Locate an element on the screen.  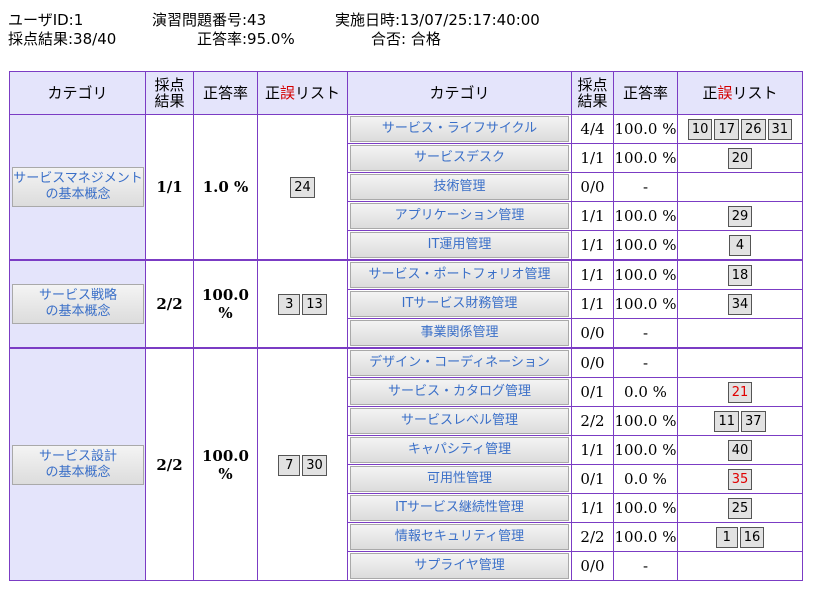
category-button: サービス設計 の基本概念 is located at coordinates (78, 464).